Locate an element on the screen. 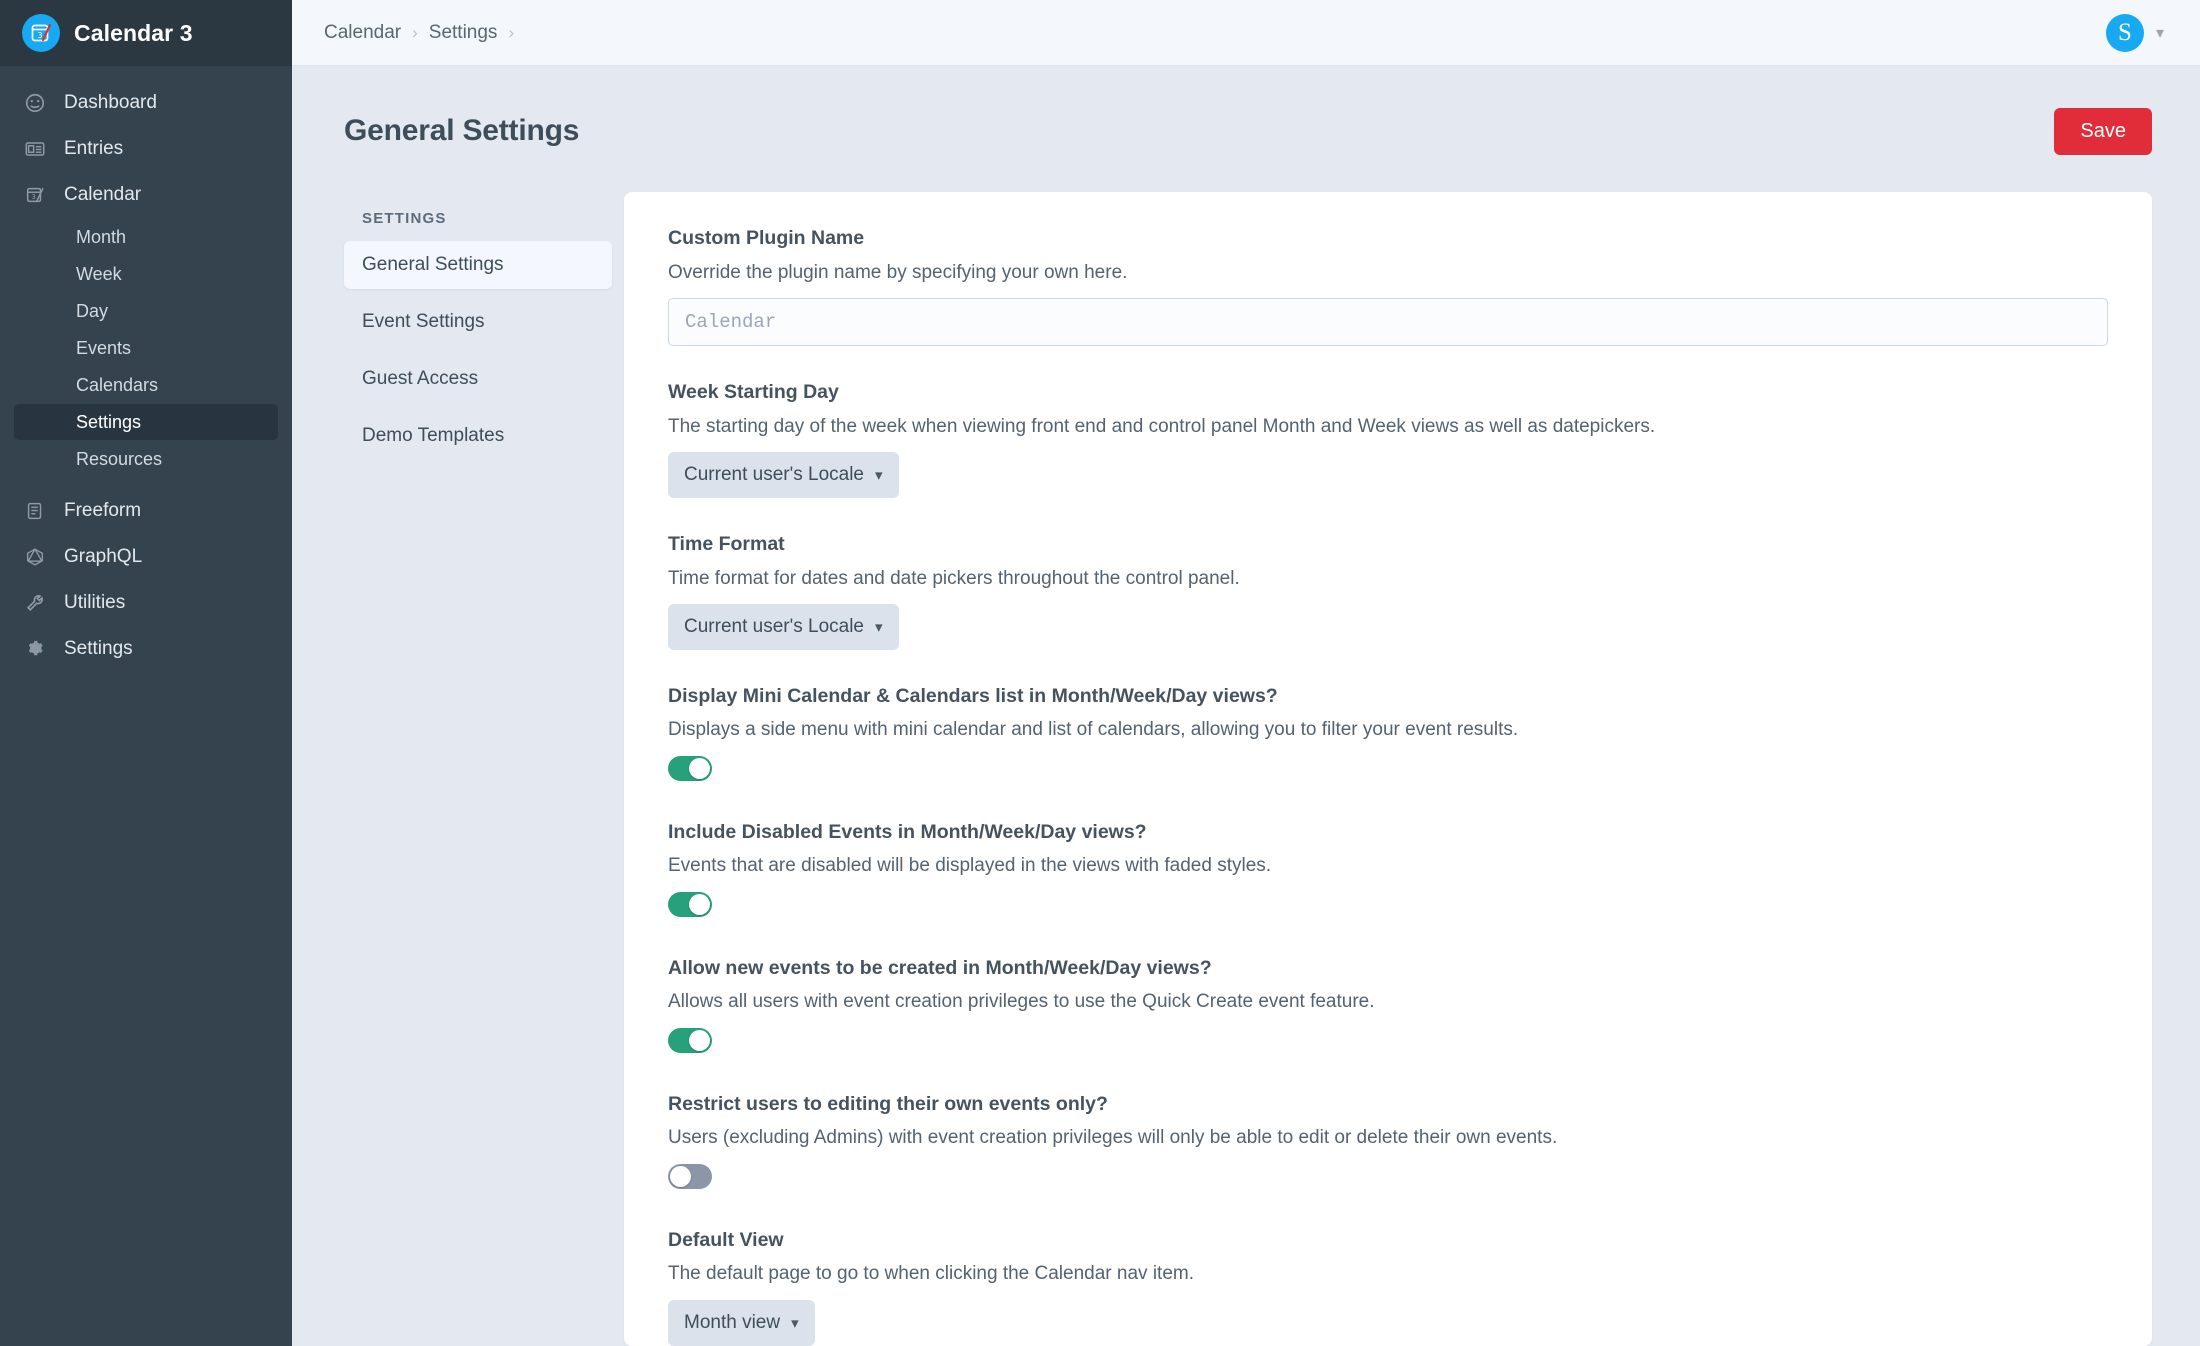 This screenshot has width=2200, height=1346. settings-nav-label: Demo Templates is located at coordinates (433, 436).